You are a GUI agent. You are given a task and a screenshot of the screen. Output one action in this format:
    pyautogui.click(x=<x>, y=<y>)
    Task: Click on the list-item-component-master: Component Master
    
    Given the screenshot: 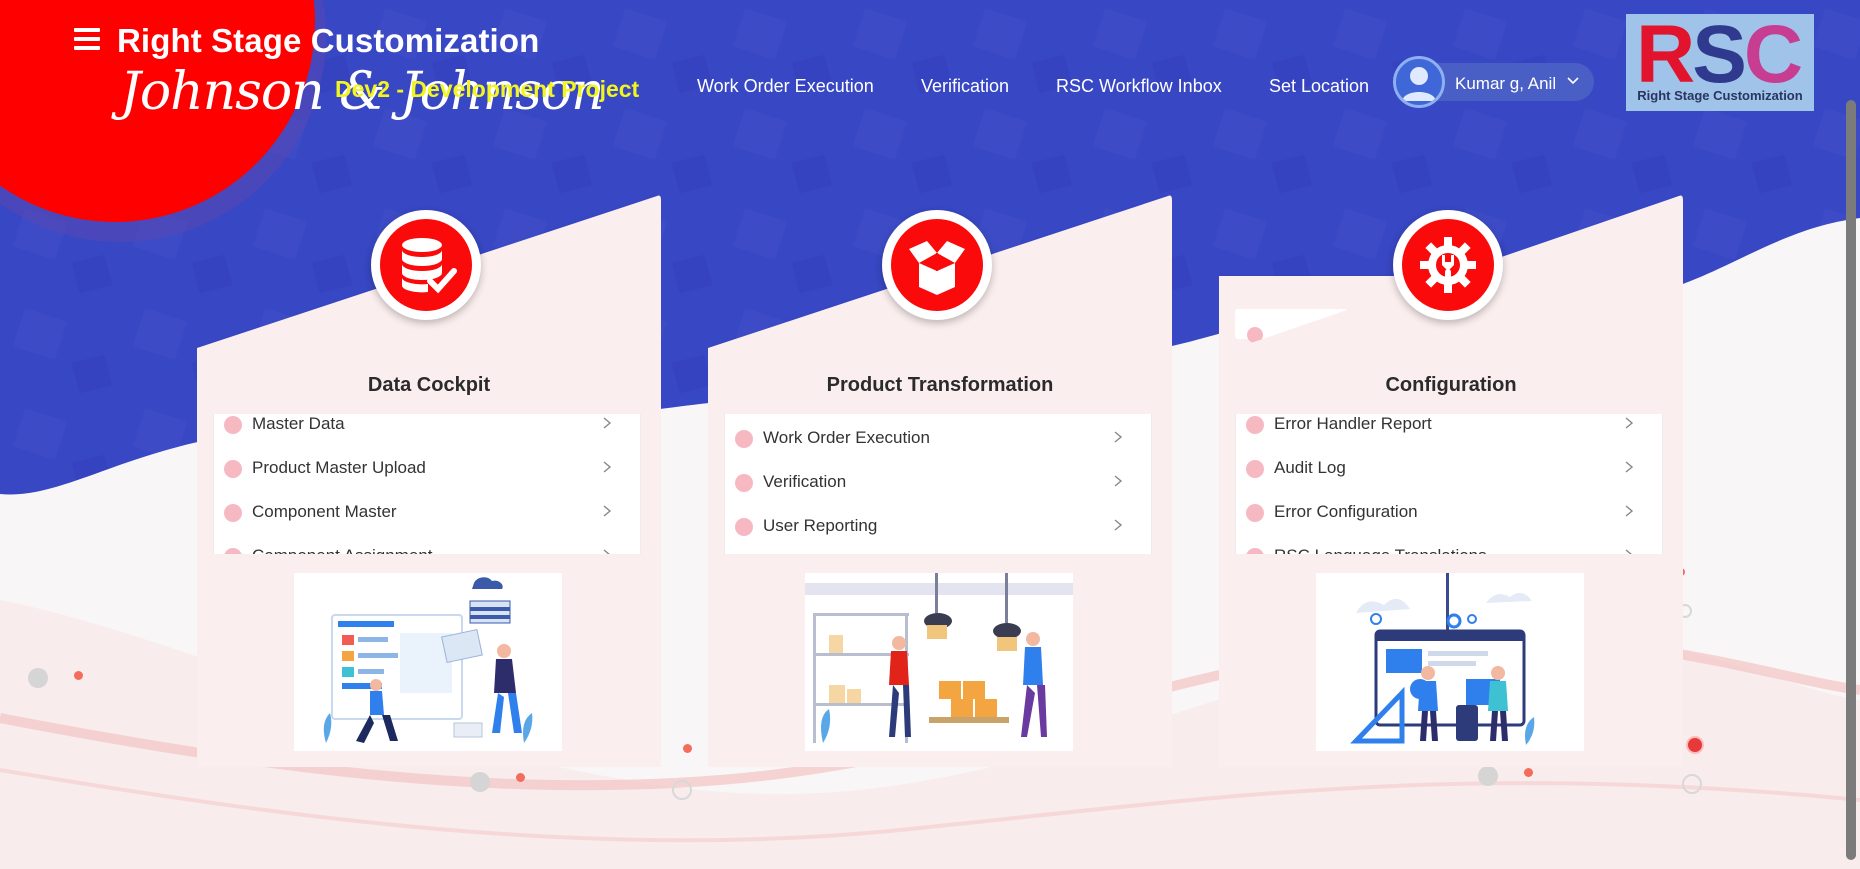 What is the action you would take?
    pyautogui.click(x=427, y=512)
    